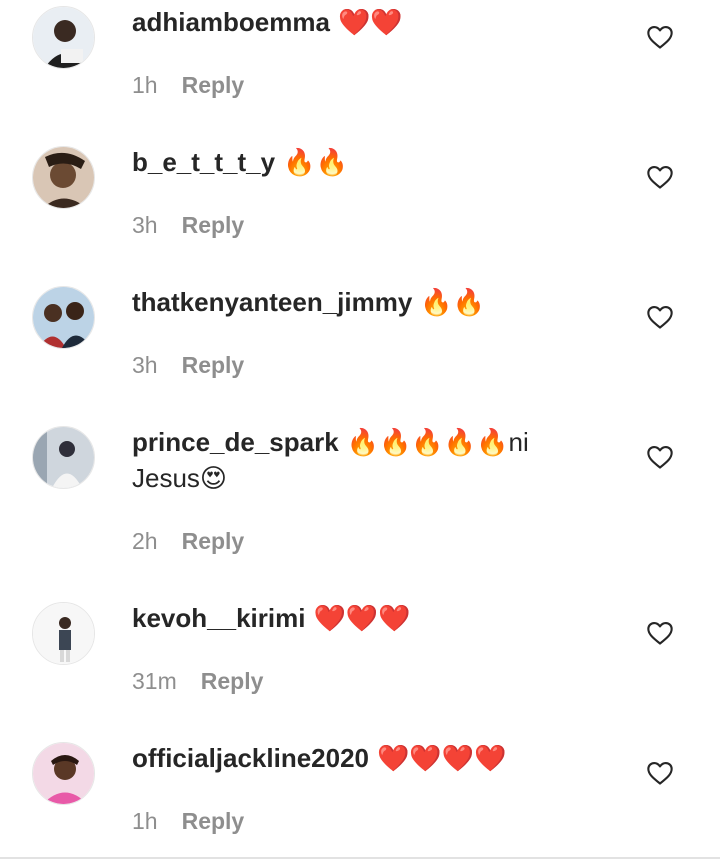 The width and height of the screenshot is (720, 862). Describe the element at coordinates (218, 618) in the screenshot. I see `comment-username: kevoh__kirimi` at that location.